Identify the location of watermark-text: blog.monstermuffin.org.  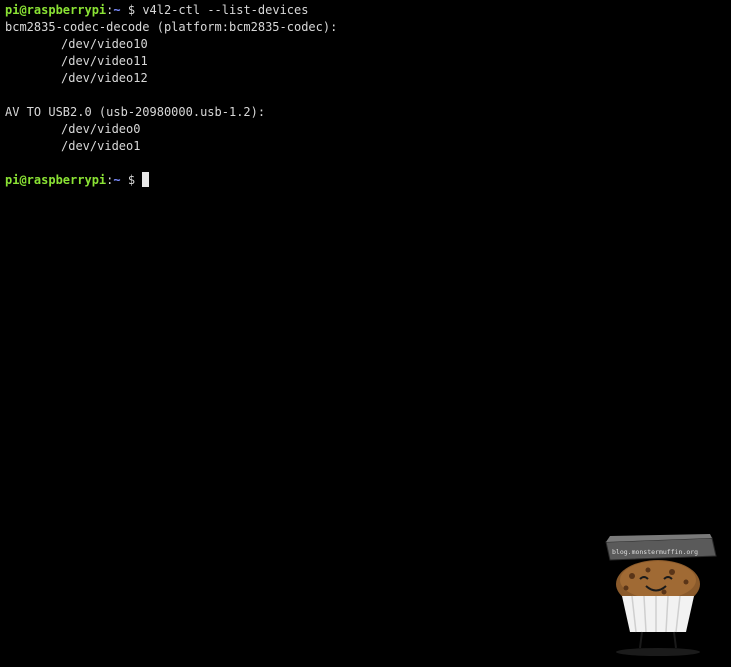
(655, 552).